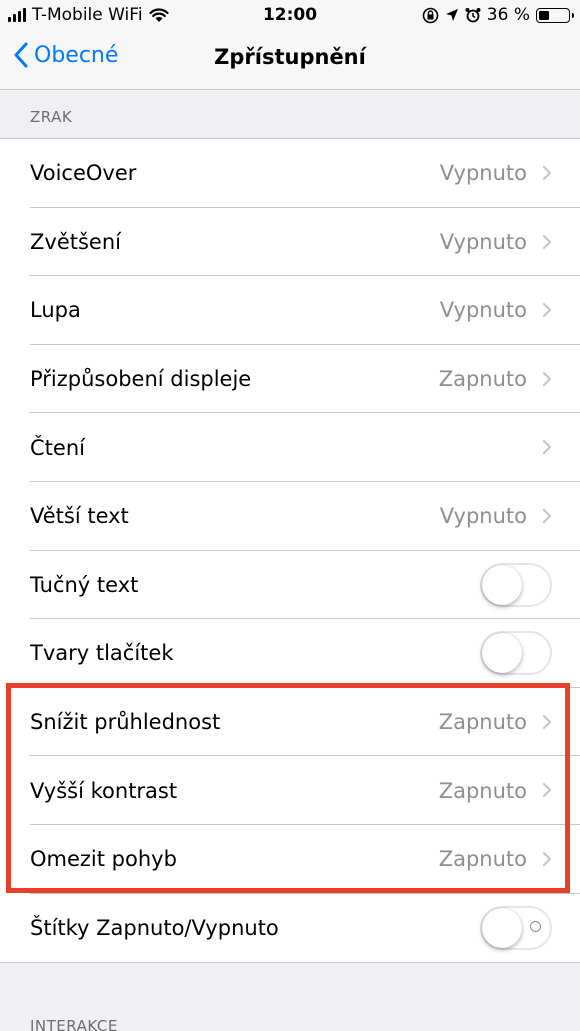 The height and width of the screenshot is (1031, 580). I want to click on settings-row: Omezit pohyb Zapnuto, so click(290, 859).